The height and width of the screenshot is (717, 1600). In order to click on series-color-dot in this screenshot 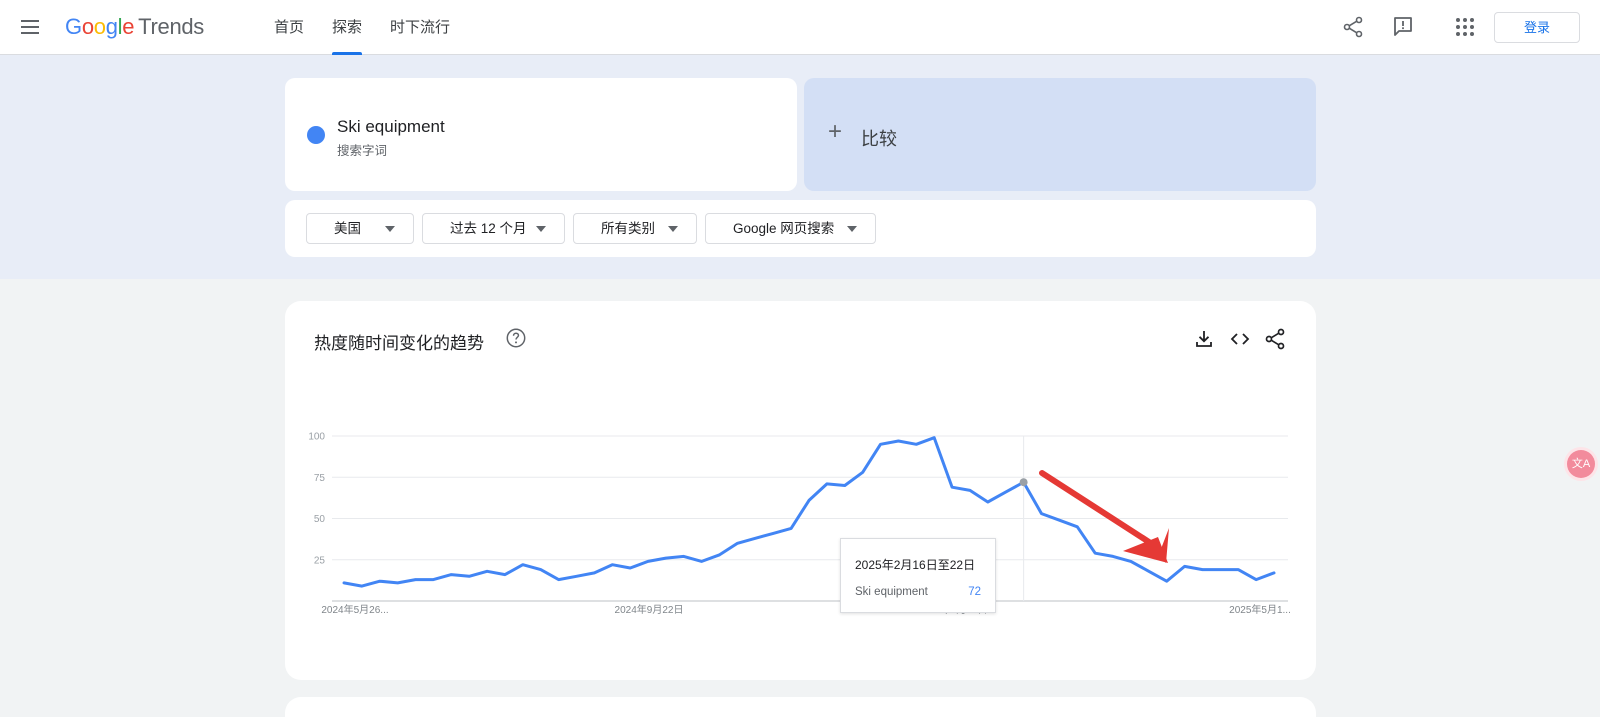, I will do `click(316, 135)`.